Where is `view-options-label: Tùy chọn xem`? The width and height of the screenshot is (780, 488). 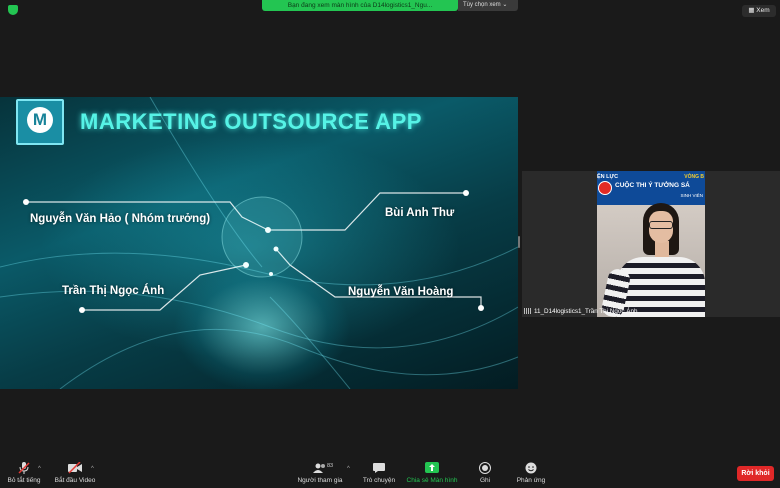
view-options-label: Tùy chọn xem is located at coordinates (482, 5).